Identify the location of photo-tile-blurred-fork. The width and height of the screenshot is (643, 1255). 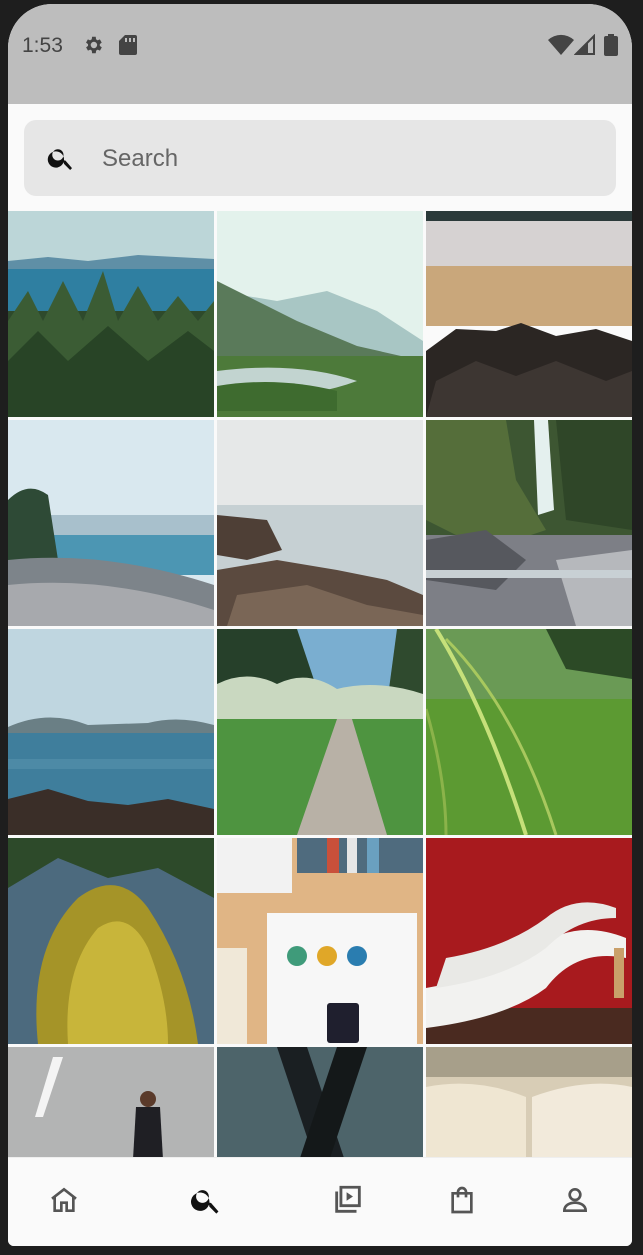
(320, 1102).